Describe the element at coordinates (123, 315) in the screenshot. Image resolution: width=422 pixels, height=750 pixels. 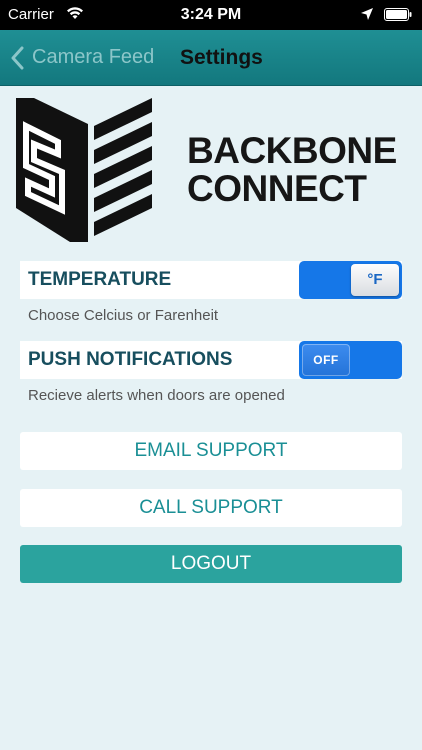
I see `temperature-description: Choose Celcius or Farenheit` at that location.